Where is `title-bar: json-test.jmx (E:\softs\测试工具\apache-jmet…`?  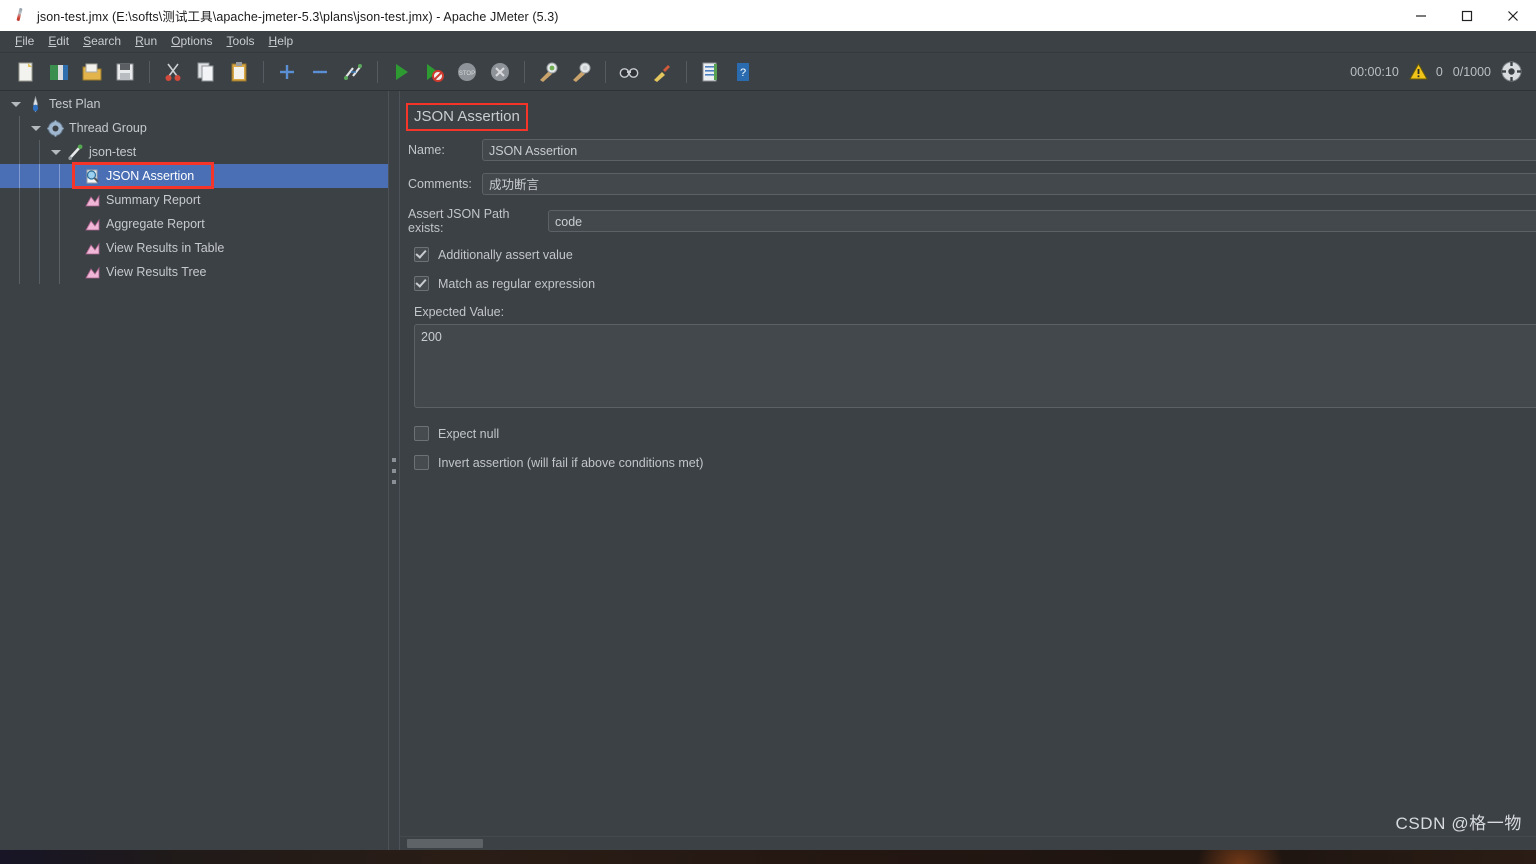
title-bar: json-test.jmx (E:\softs\测试工具\apache-jmet… is located at coordinates (768, 15).